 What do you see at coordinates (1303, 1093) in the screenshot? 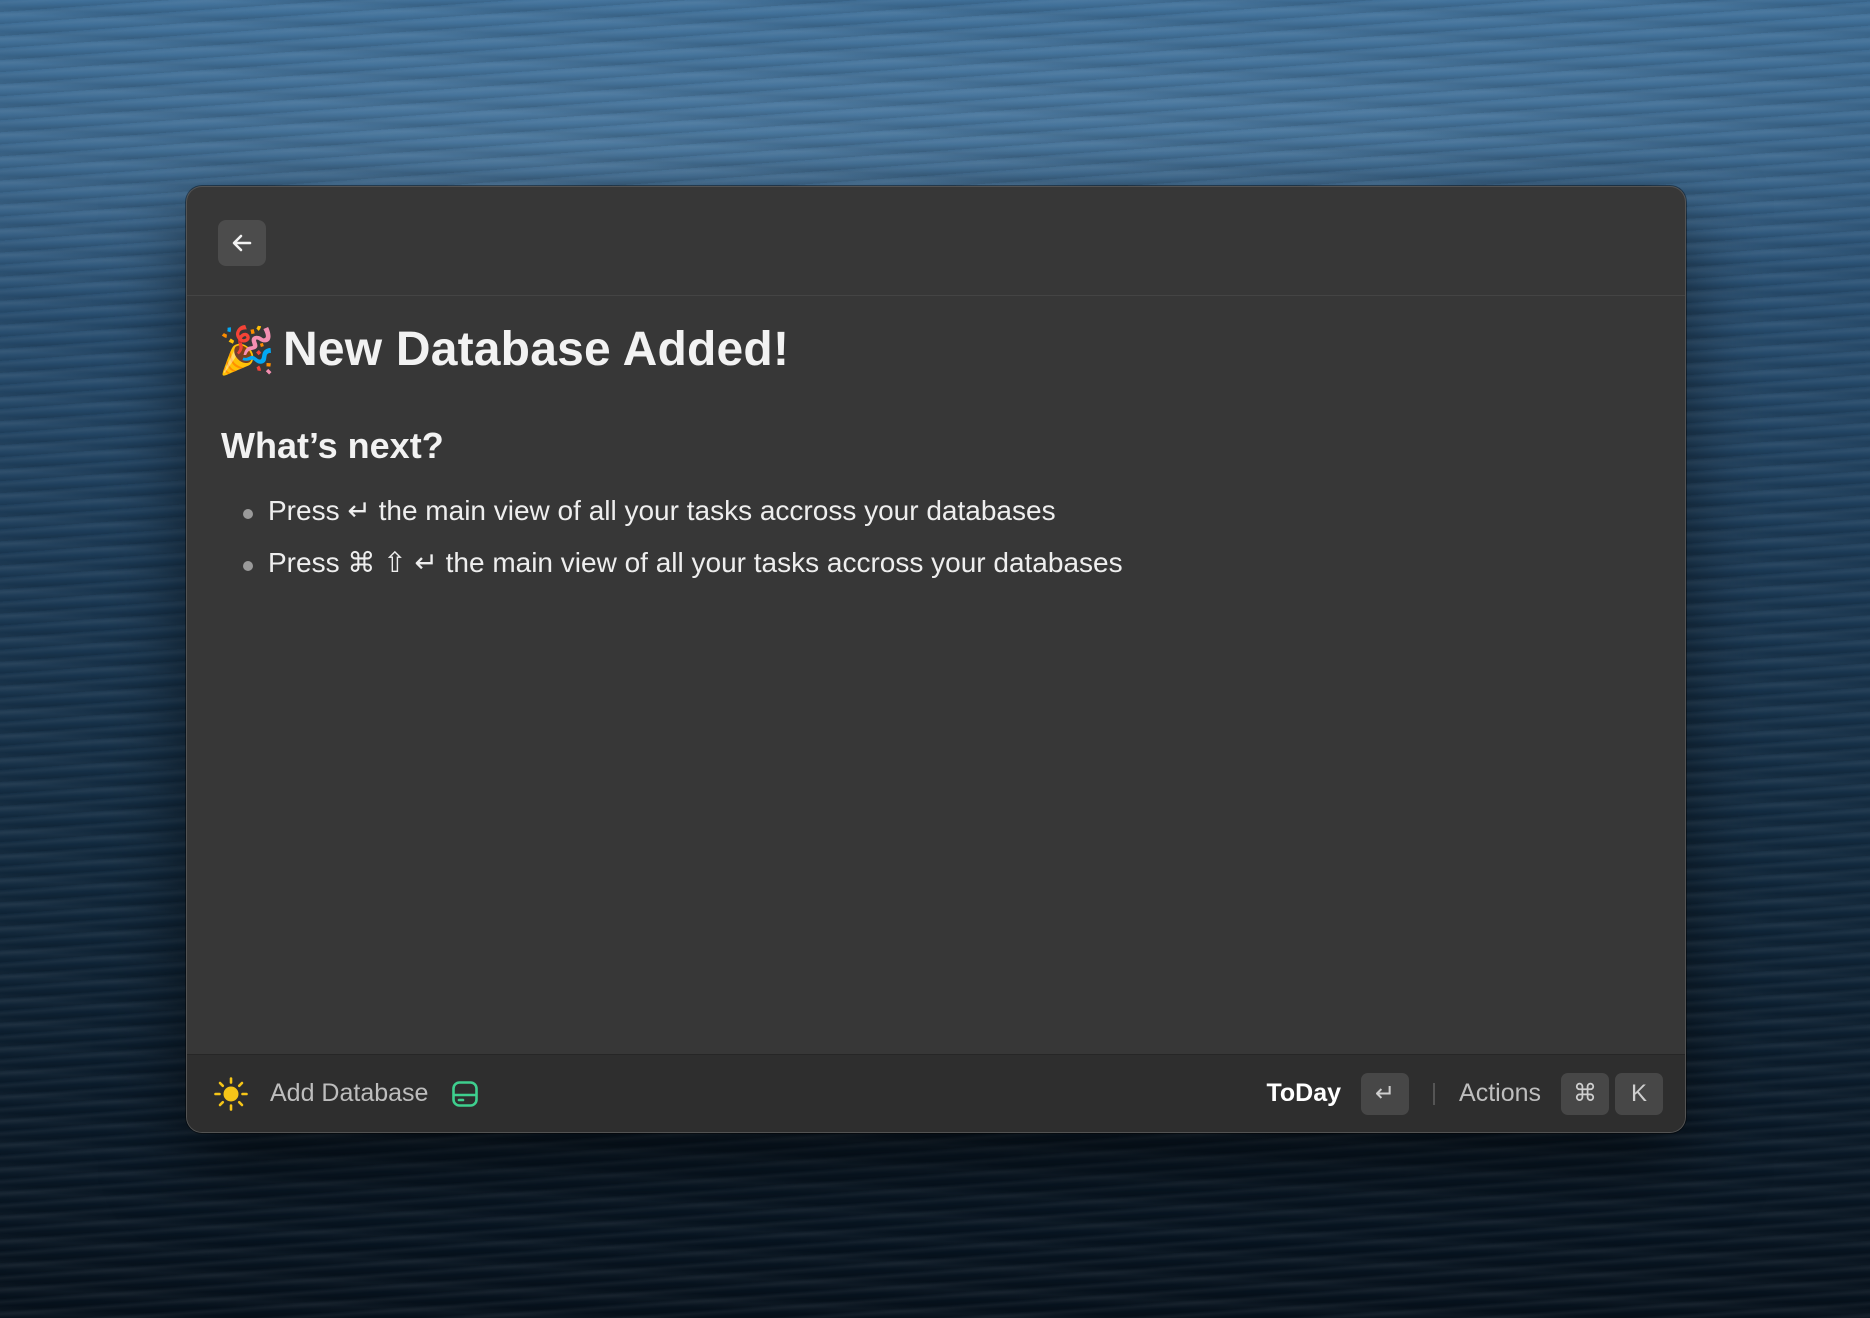
I see `today-action-button: ToDay` at bounding box center [1303, 1093].